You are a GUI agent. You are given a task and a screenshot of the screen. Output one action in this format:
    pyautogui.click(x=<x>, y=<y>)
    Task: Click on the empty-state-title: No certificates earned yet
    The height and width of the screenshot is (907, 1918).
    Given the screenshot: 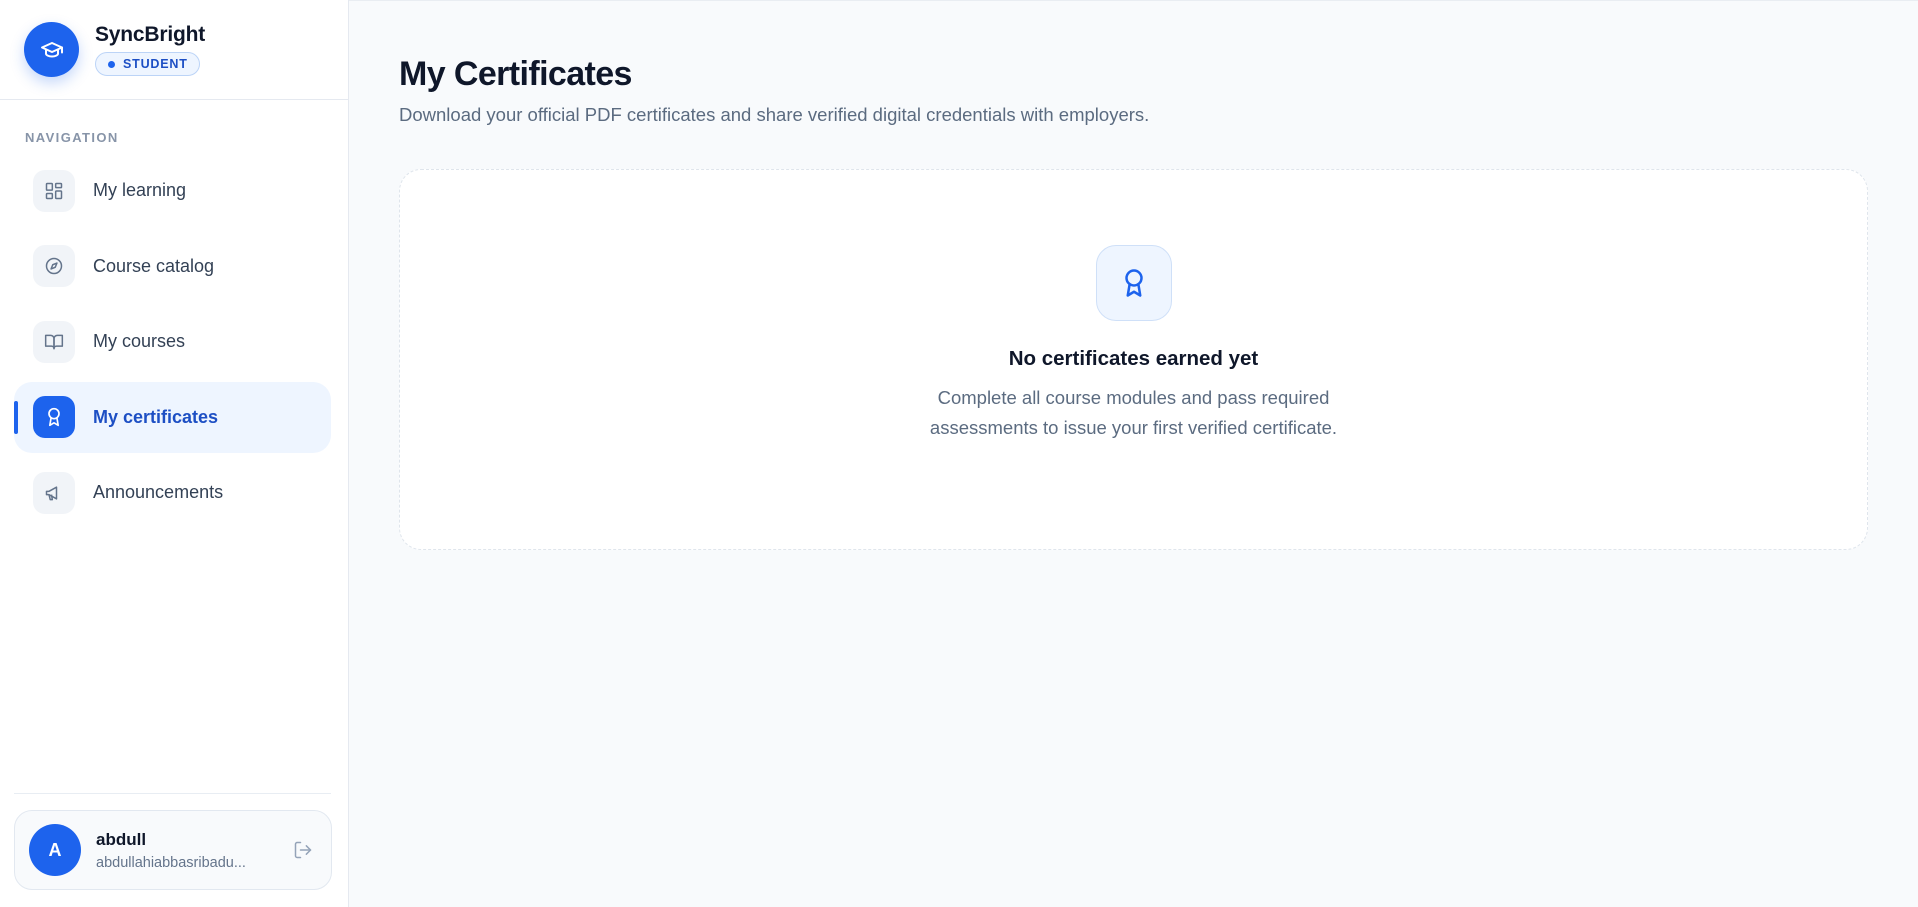 What is the action you would take?
    pyautogui.click(x=1133, y=358)
    